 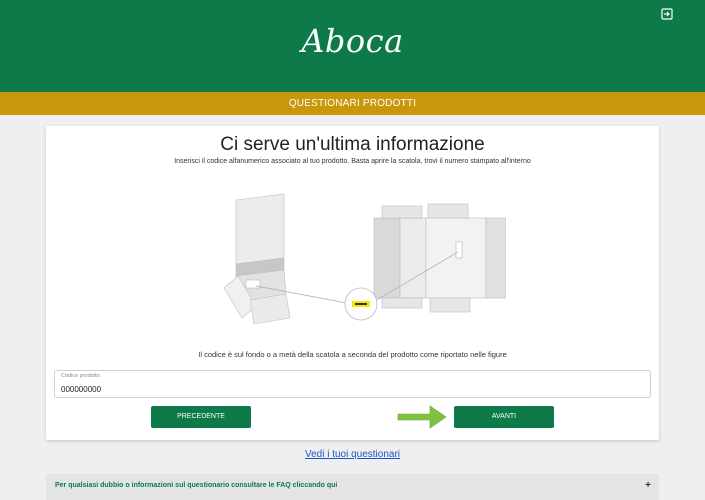 What do you see at coordinates (352, 41) in the screenshot?
I see `aboca-logo: Aboca` at bounding box center [352, 41].